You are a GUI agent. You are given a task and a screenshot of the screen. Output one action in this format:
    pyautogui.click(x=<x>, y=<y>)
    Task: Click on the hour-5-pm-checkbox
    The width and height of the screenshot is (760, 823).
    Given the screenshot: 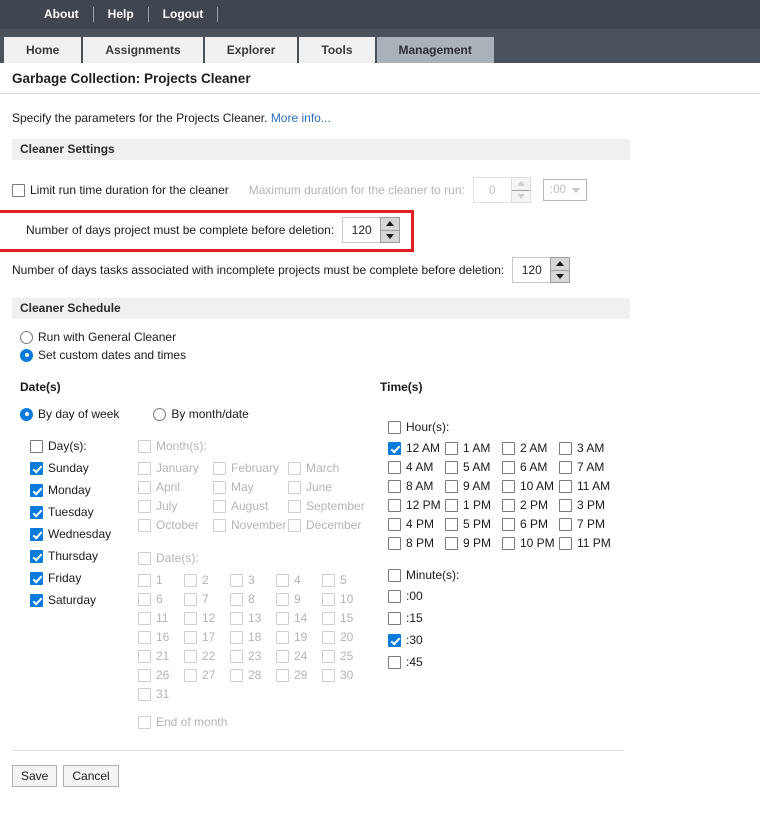 What is the action you would take?
    pyautogui.click(x=451, y=524)
    